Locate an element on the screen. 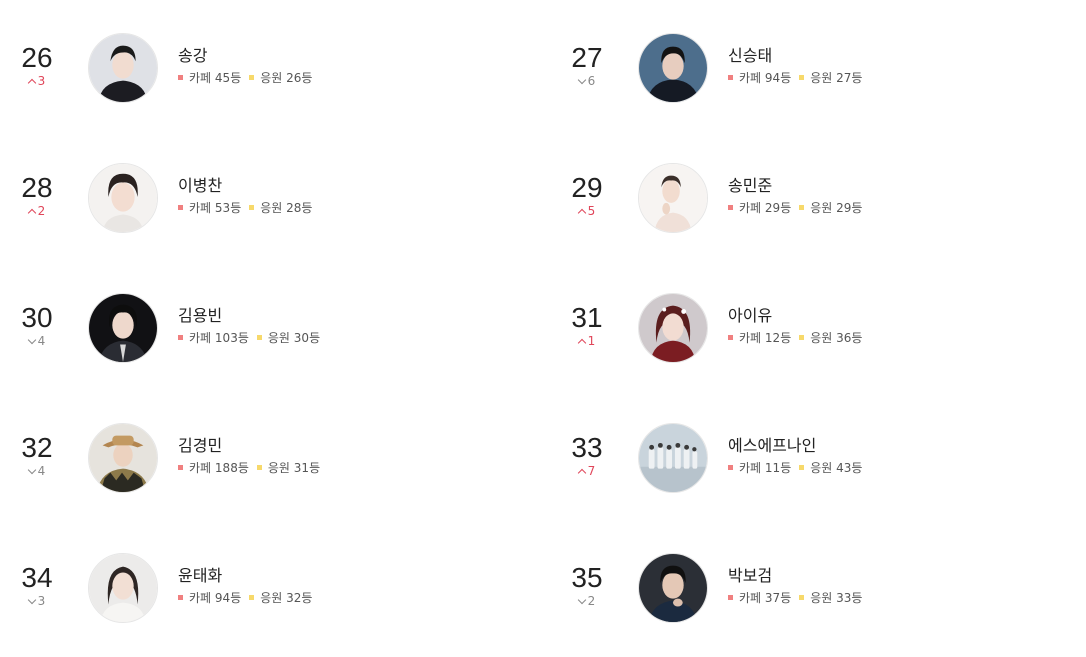 The image size is (1086, 657). ranking-entry: 28 2 이병찬 카페 53등 응원 28등 is located at coordinates (260, 203).